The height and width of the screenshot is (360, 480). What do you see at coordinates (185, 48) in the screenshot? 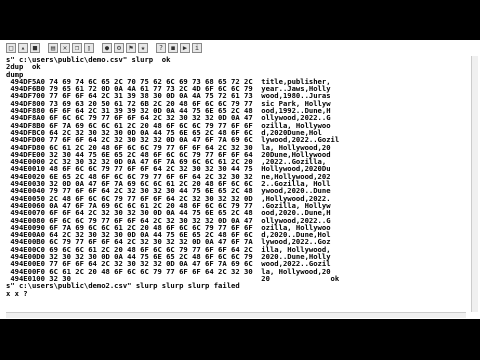
I see `run-icon: ▶` at bounding box center [185, 48].